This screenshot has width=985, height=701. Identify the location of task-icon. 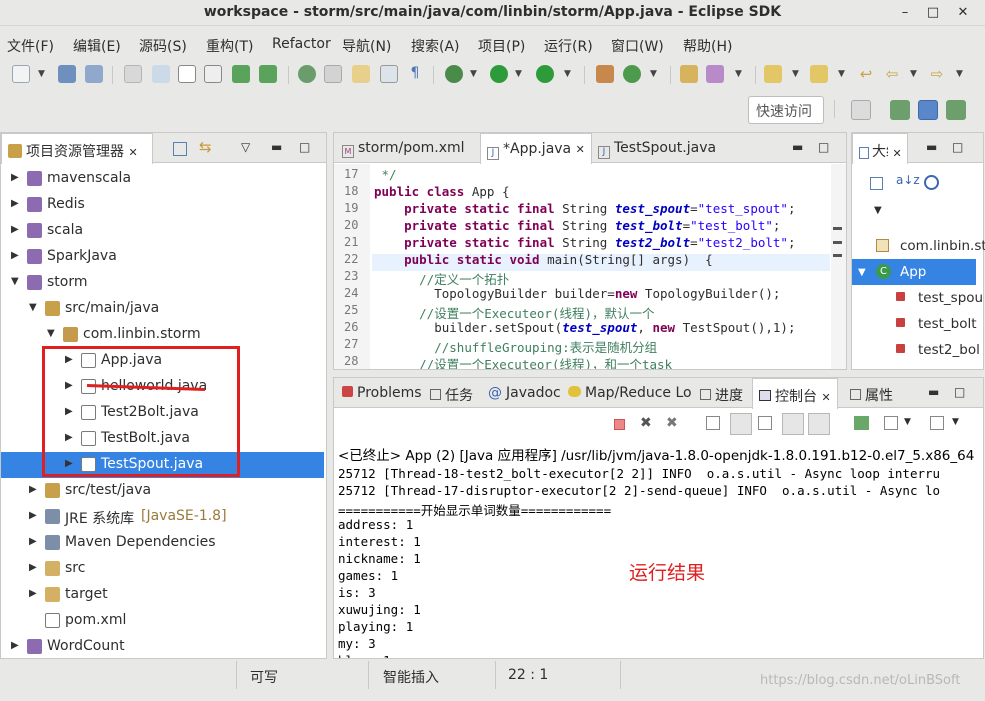
(361, 74).